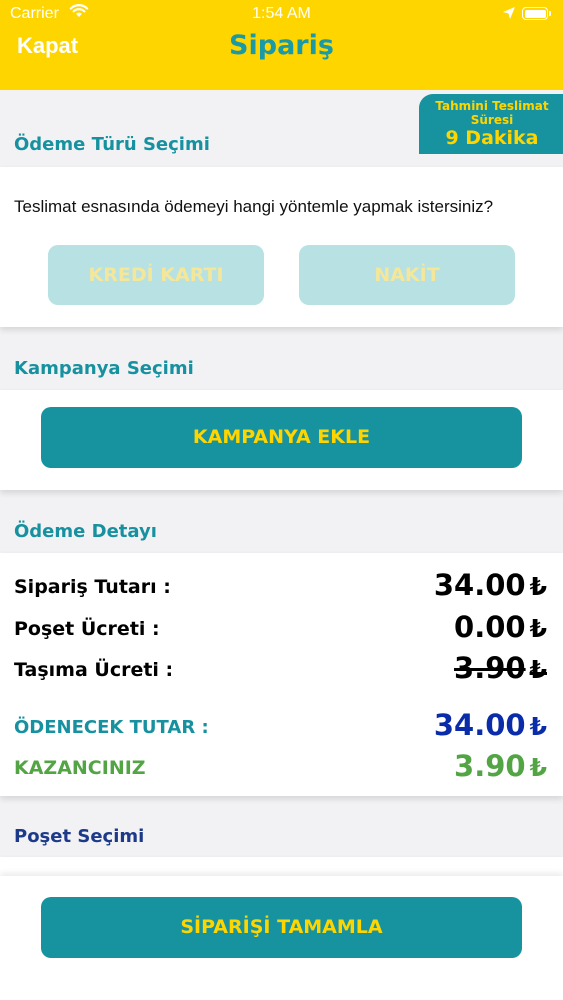 This screenshot has width=563, height=1000. I want to click on eta-badge: Tahmini Teslimat Süresi 9 Dakika, so click(491, 124).